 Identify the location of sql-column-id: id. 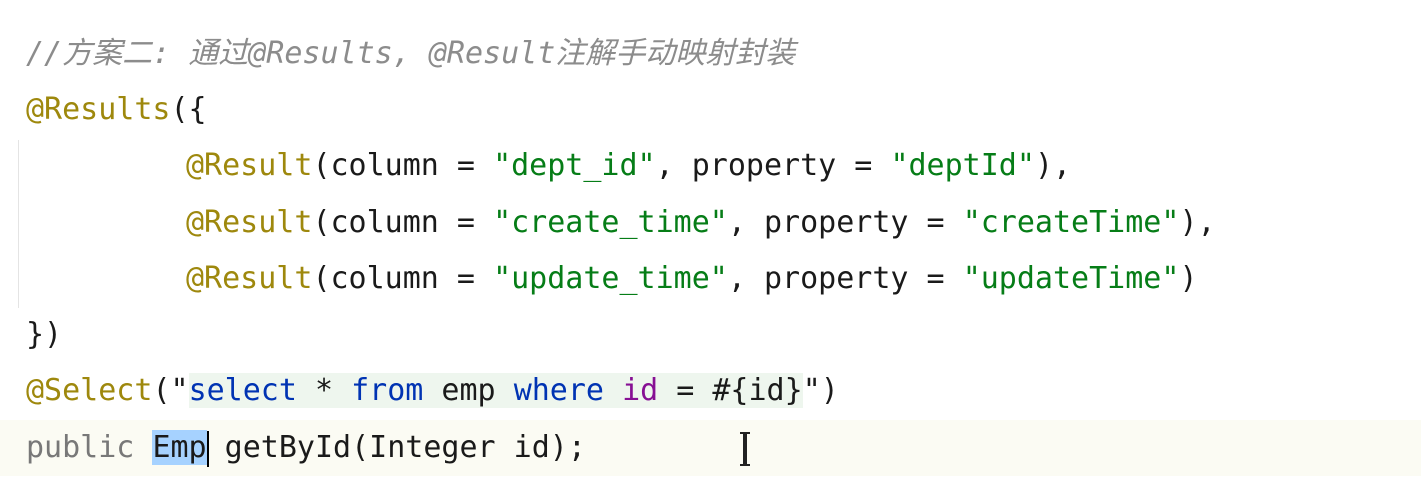
(640, 390).